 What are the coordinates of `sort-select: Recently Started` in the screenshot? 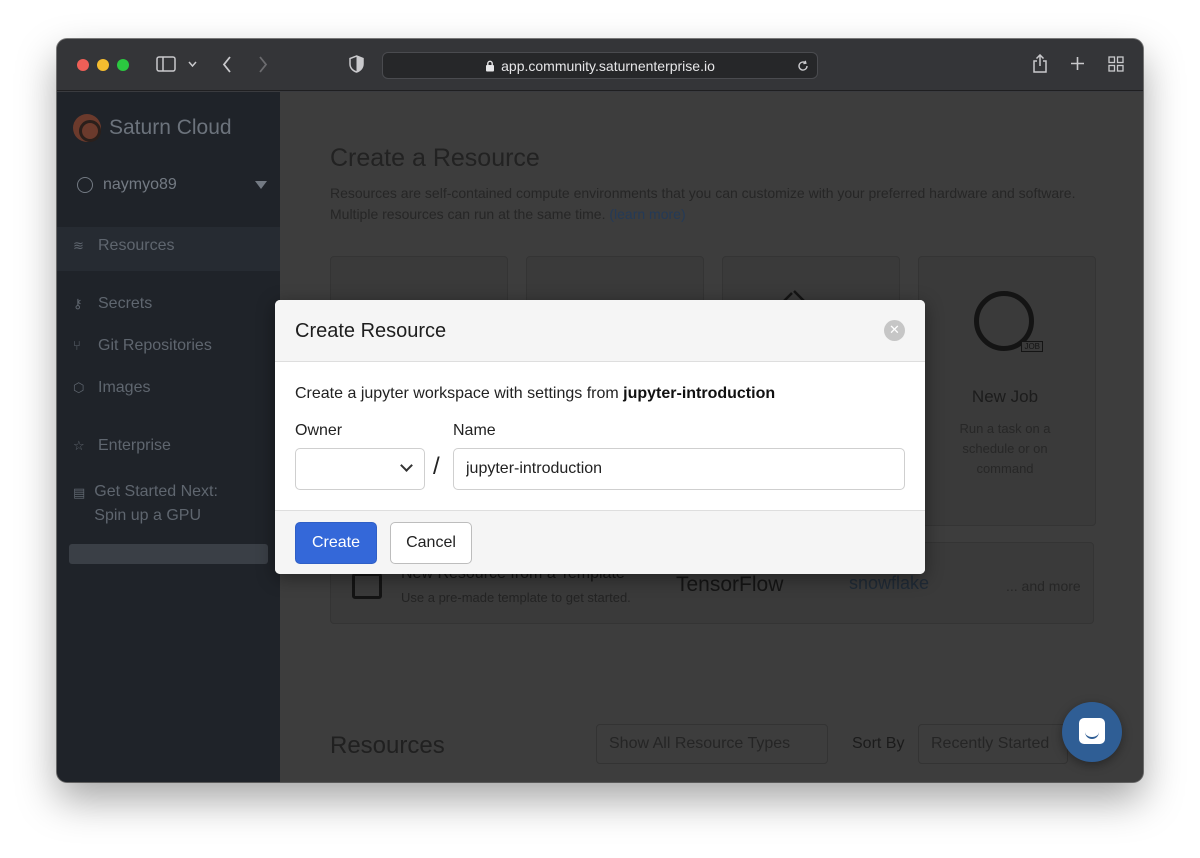 It's located at (993, 744).